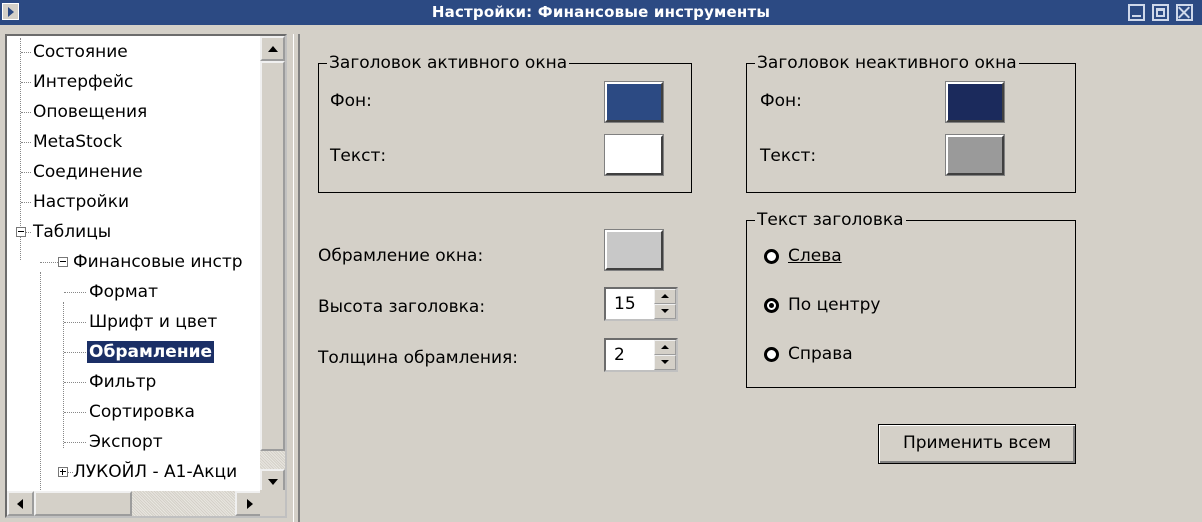 This screenshot has height=522, width=1202. I want to click on tree-vertical-scrollbar, so click(272, 265).